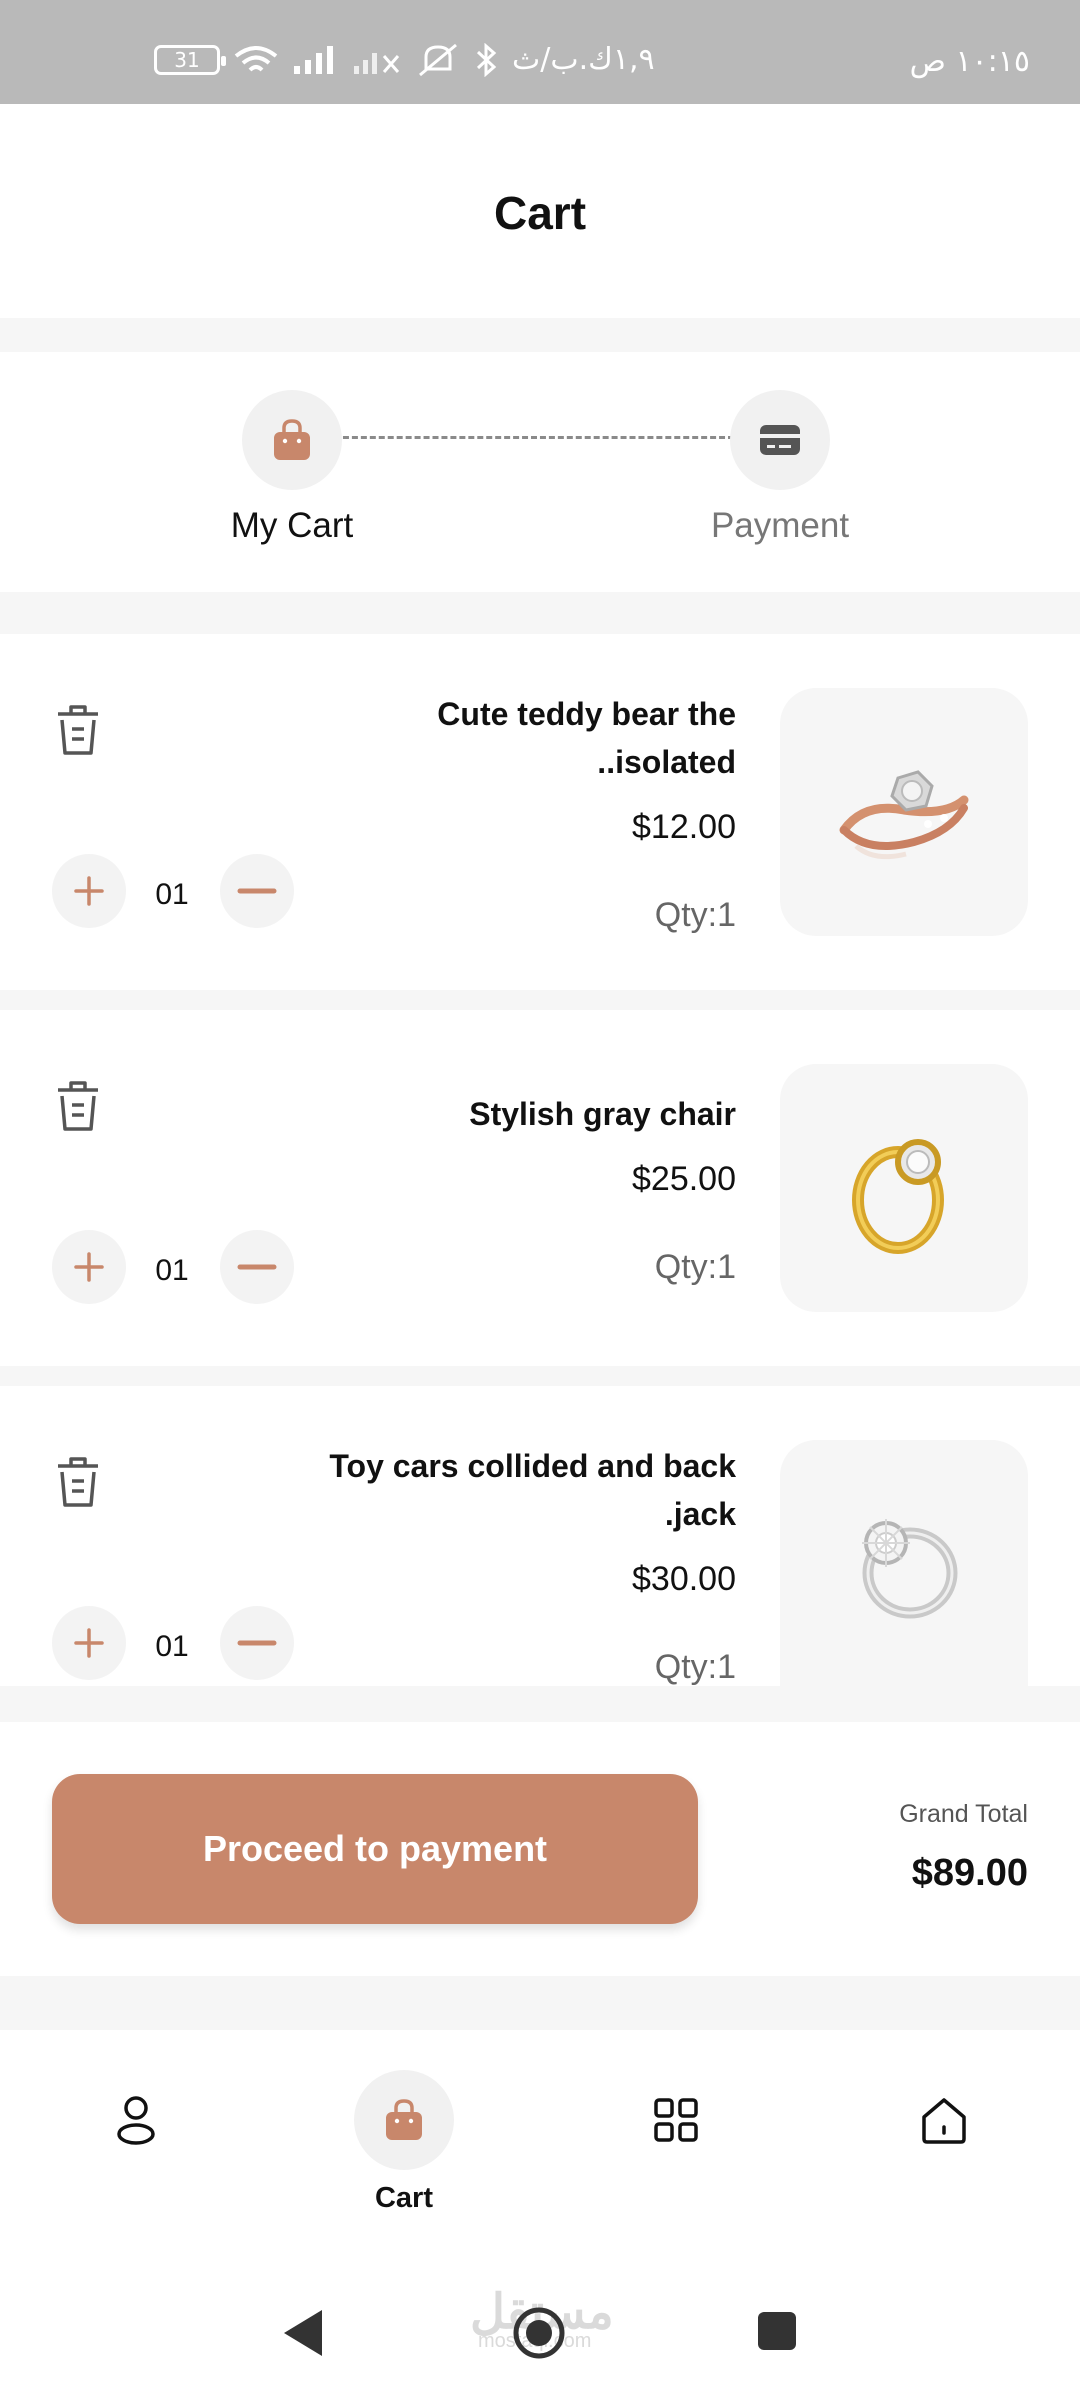  I want to click on stepper-connector, so click(534, 437).